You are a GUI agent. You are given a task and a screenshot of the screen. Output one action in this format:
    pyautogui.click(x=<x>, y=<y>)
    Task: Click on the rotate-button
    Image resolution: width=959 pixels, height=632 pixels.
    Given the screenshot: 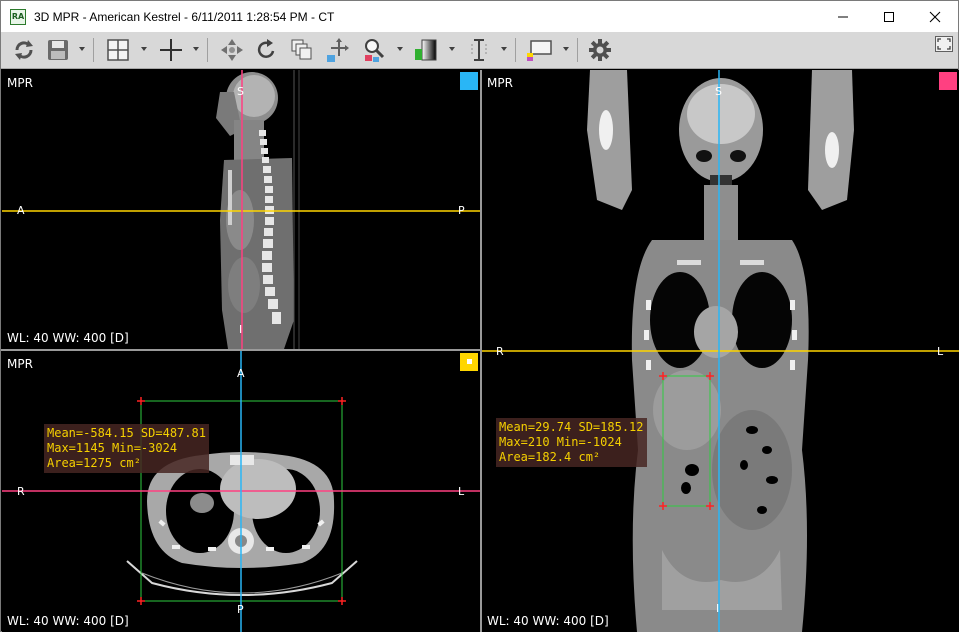 What is the action you would take?
    pyautogui.click(x=267, y=50)
    